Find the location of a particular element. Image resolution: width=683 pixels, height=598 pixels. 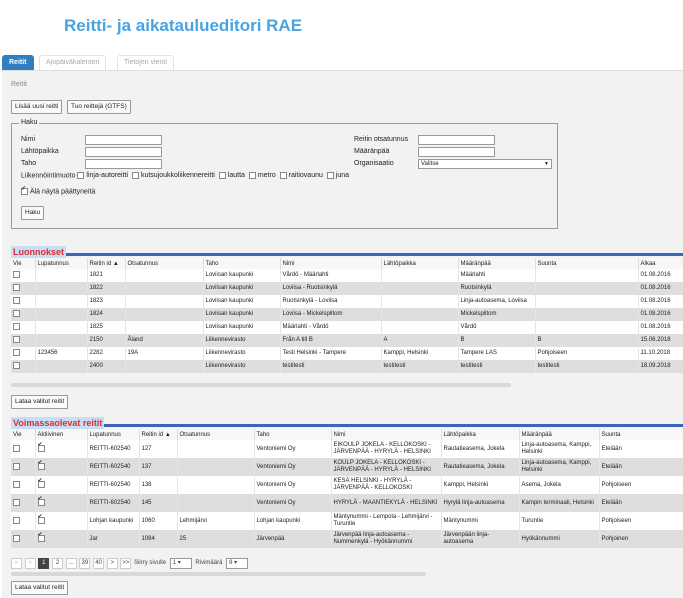

active-scrollbar is located at coordinates (218, 574).